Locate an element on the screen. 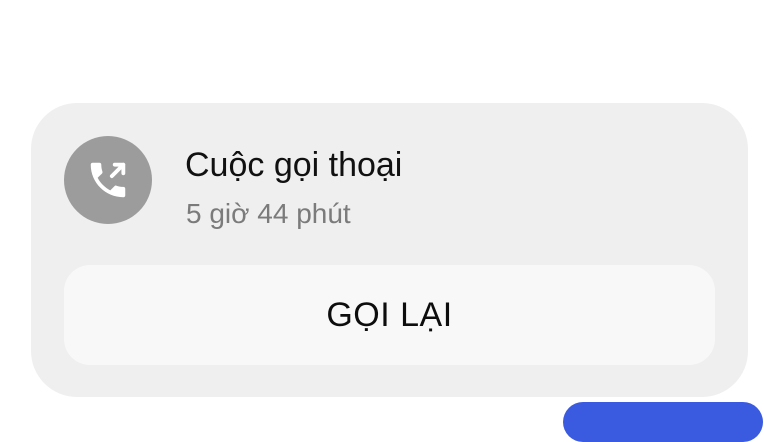 This screenshot has width=764, height=442. outgoing-call-icon is located at coordinates (108, 180).